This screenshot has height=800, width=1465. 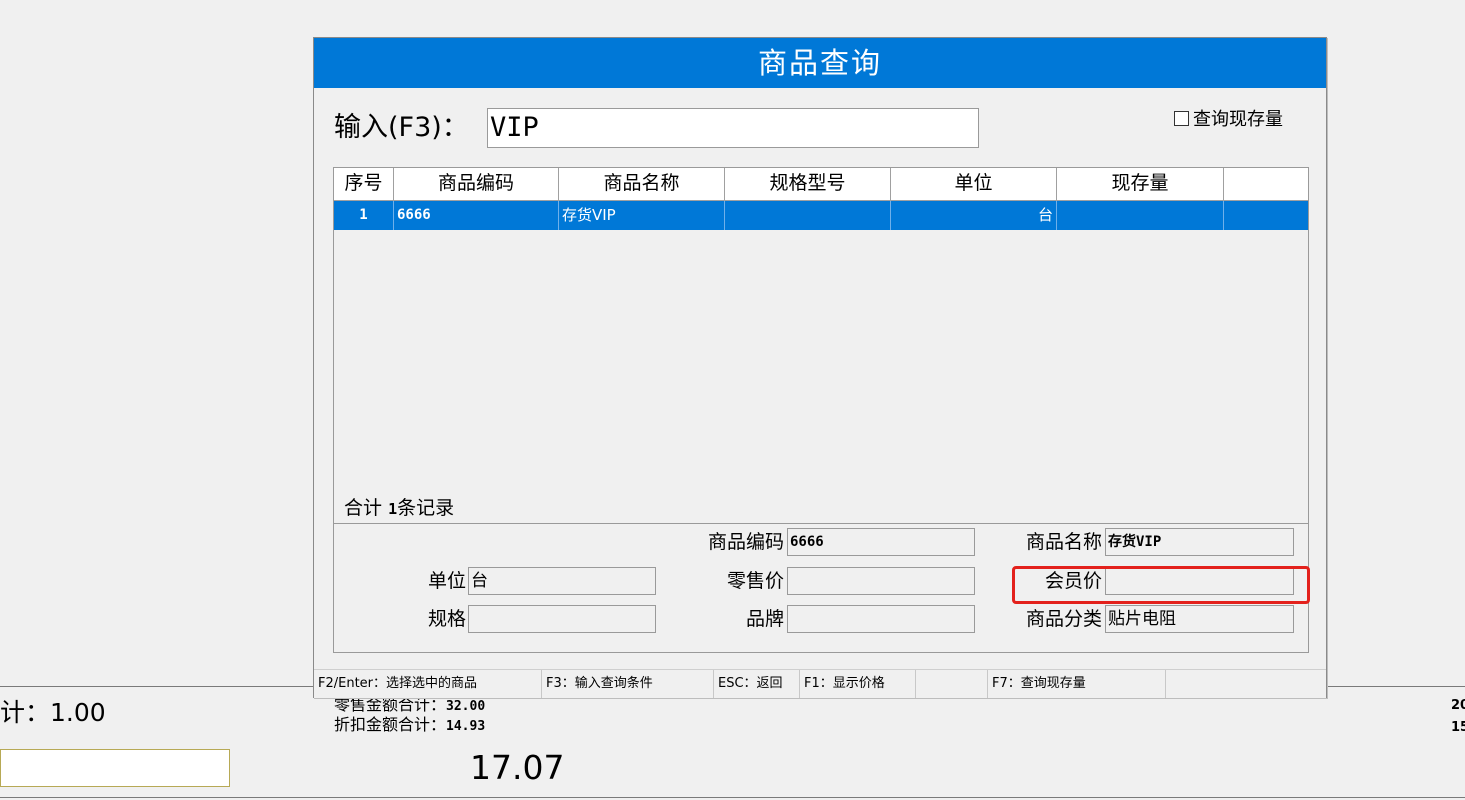 What do you see at coordinates (1063, 619) in the screenshot?
I see `category-label: 商品分类` at bounding box center [1063, 619].